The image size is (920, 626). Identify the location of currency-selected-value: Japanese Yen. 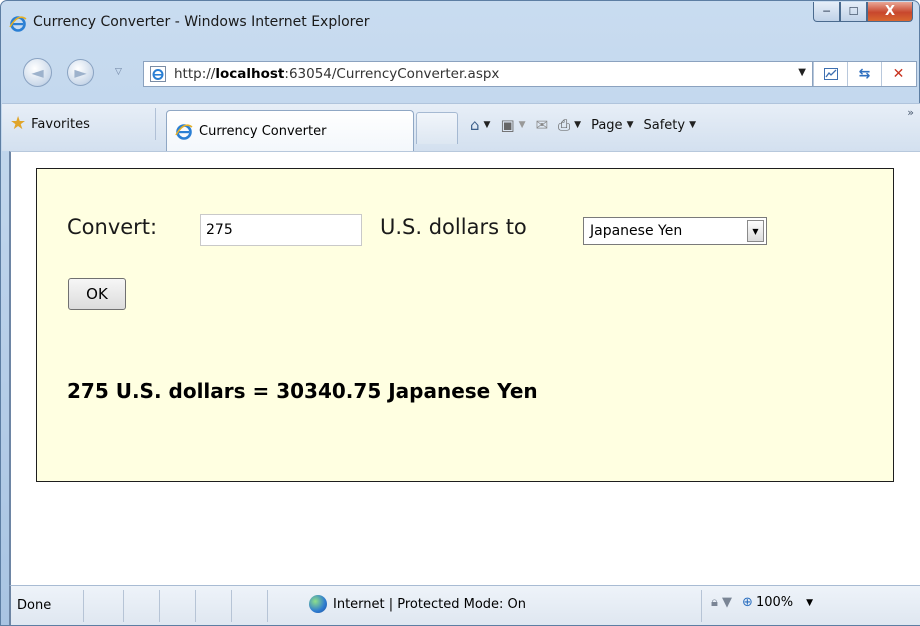
(636, 231).